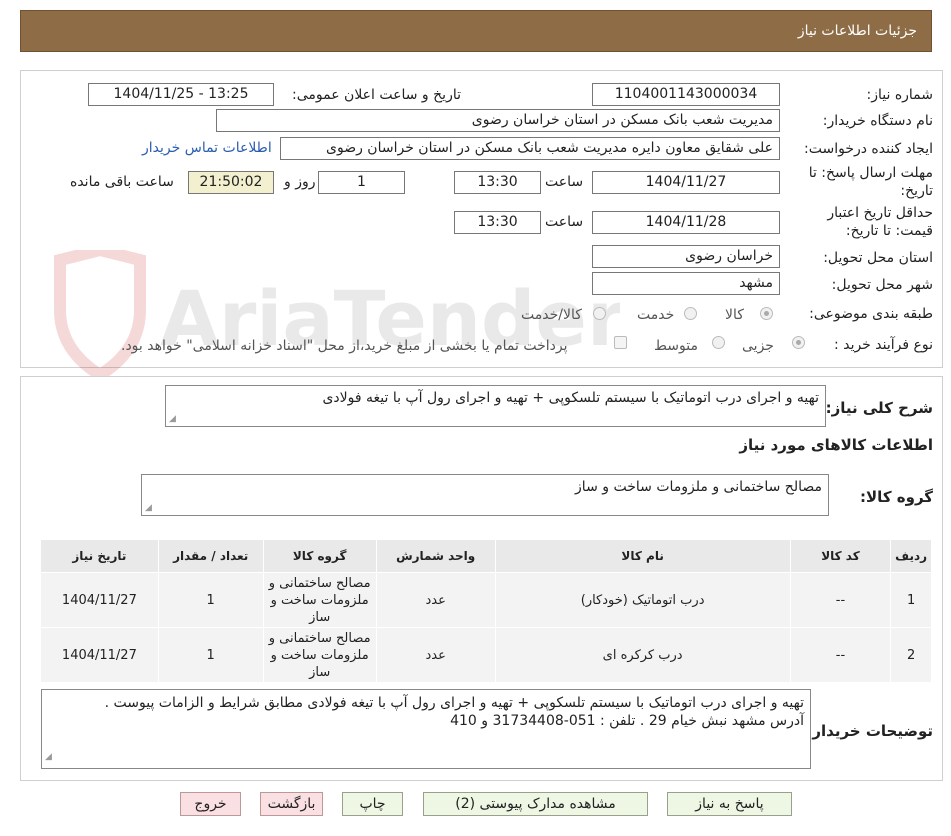  I want to click on page-title: جزئیات اطلاعات نیاز, so click(857, 31).